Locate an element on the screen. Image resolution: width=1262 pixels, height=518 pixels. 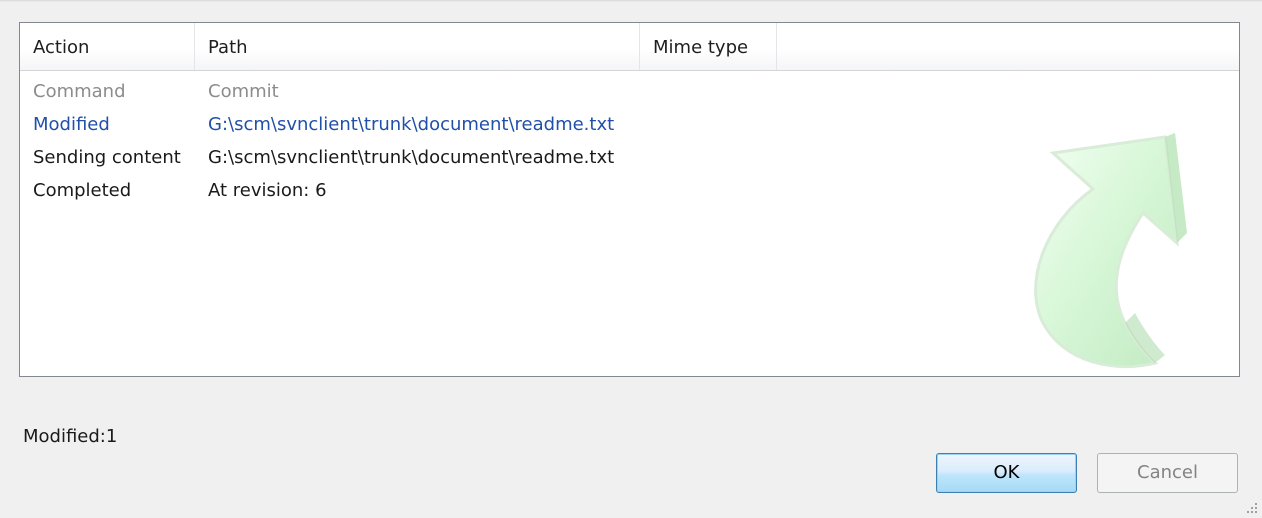
row-action: Completed is located at coordinates (82, 190).